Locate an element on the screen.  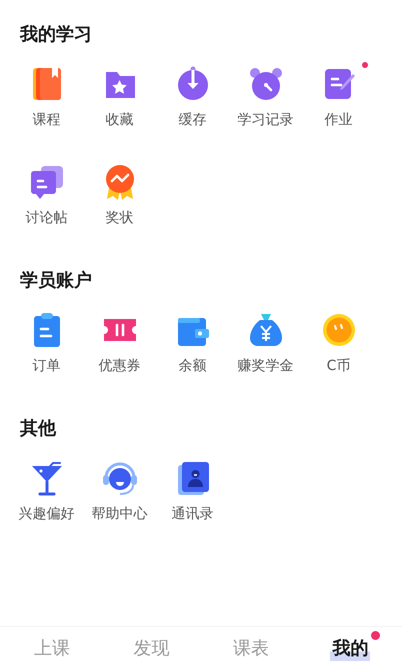
menu-item: C币 is located at coordinates (338, 343).